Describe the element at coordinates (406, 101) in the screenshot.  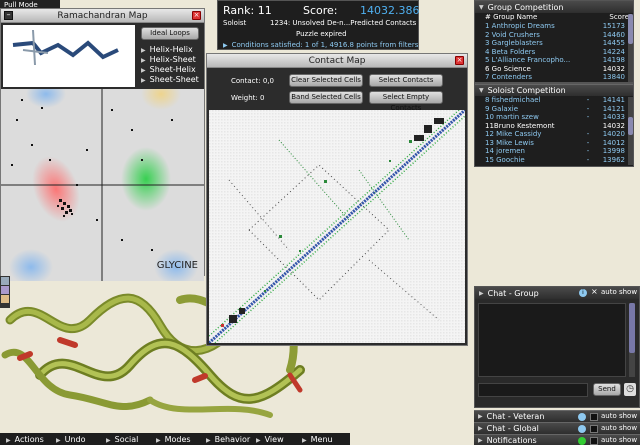
I see `select-empty-contacts-button: Select Empty Contacts` at that location.